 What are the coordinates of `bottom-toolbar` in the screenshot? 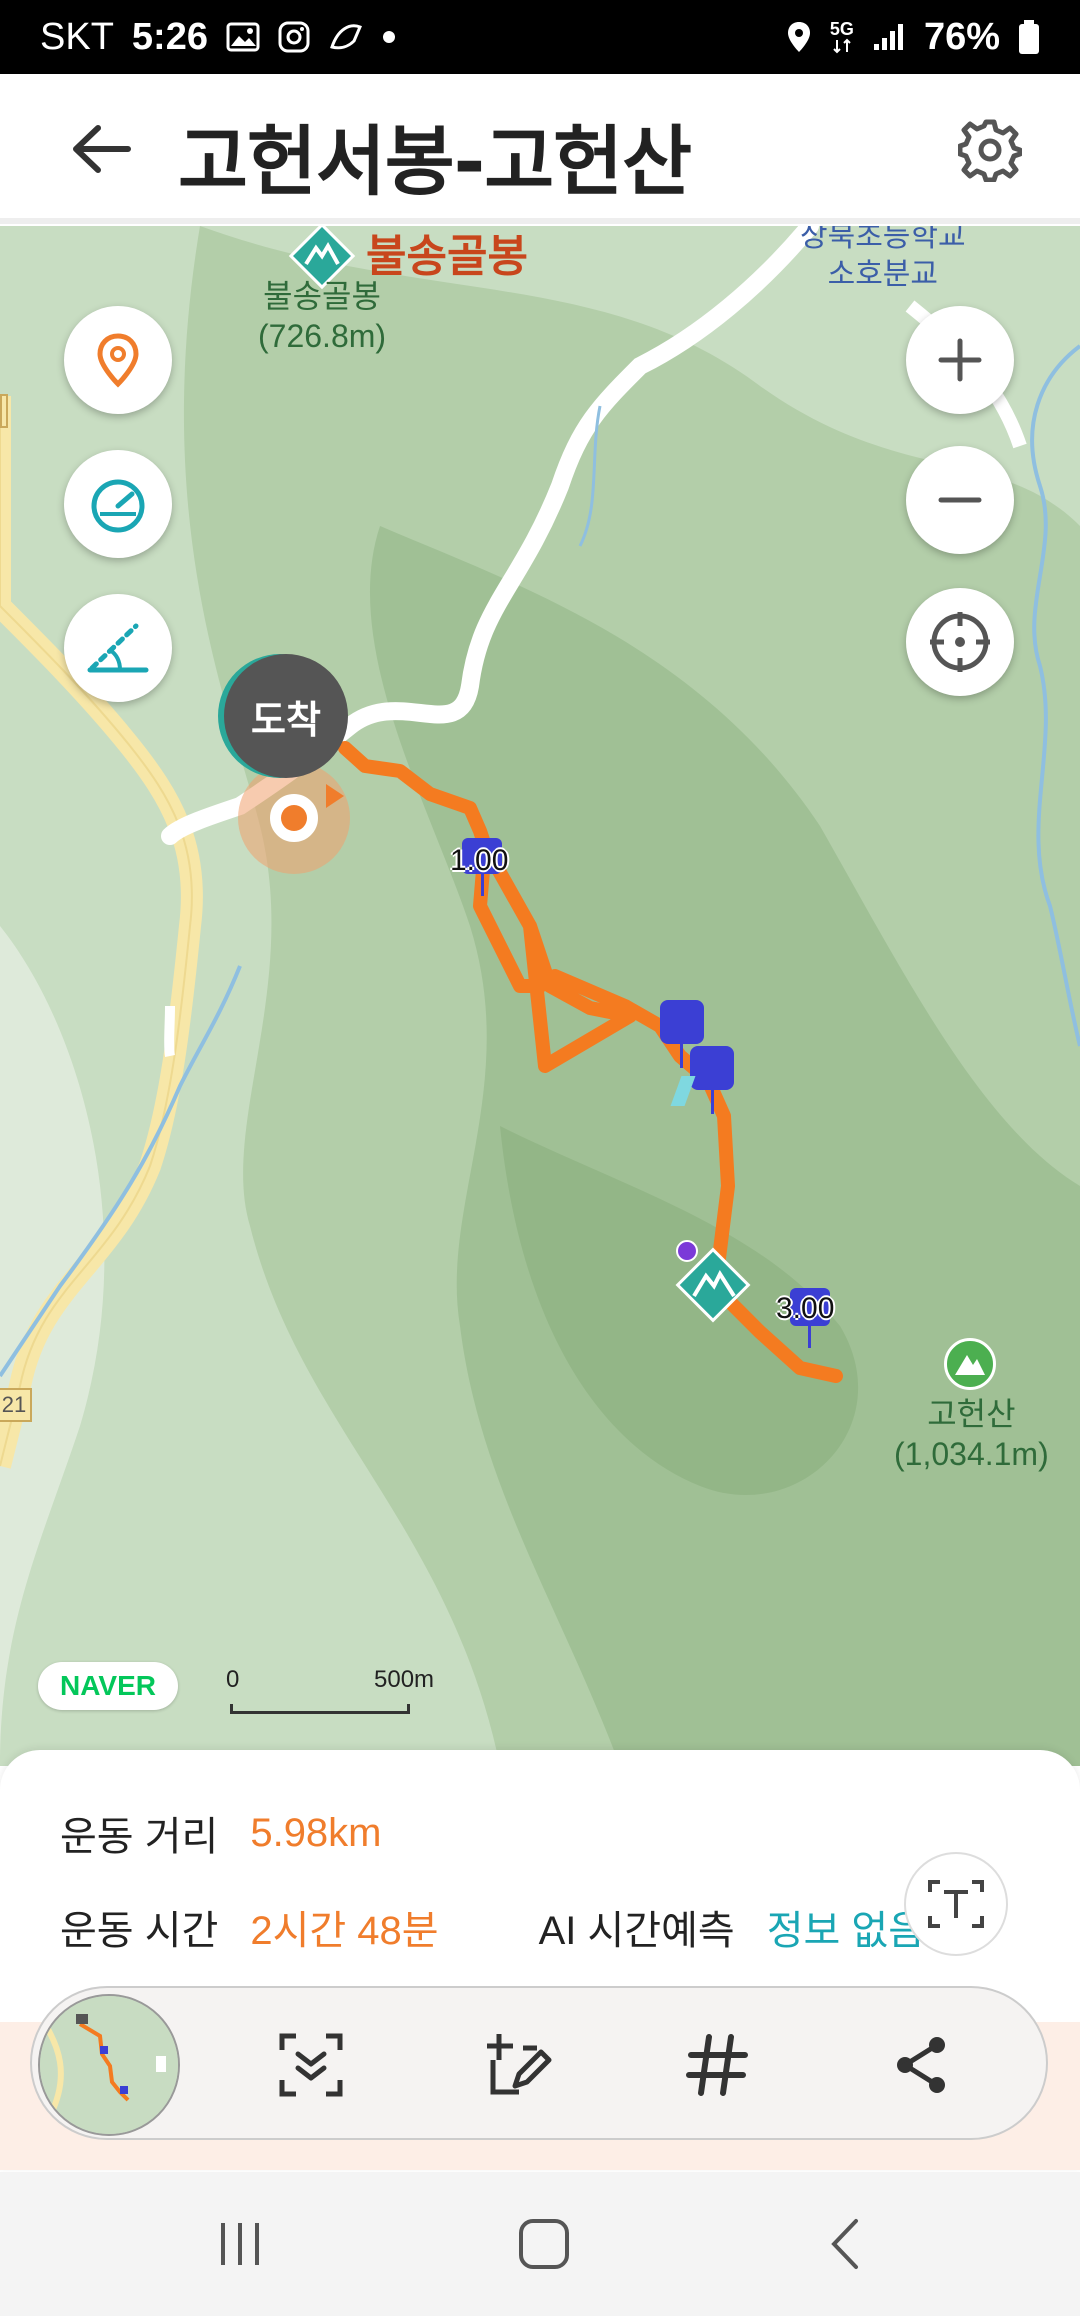 It's located at (539, 2063).